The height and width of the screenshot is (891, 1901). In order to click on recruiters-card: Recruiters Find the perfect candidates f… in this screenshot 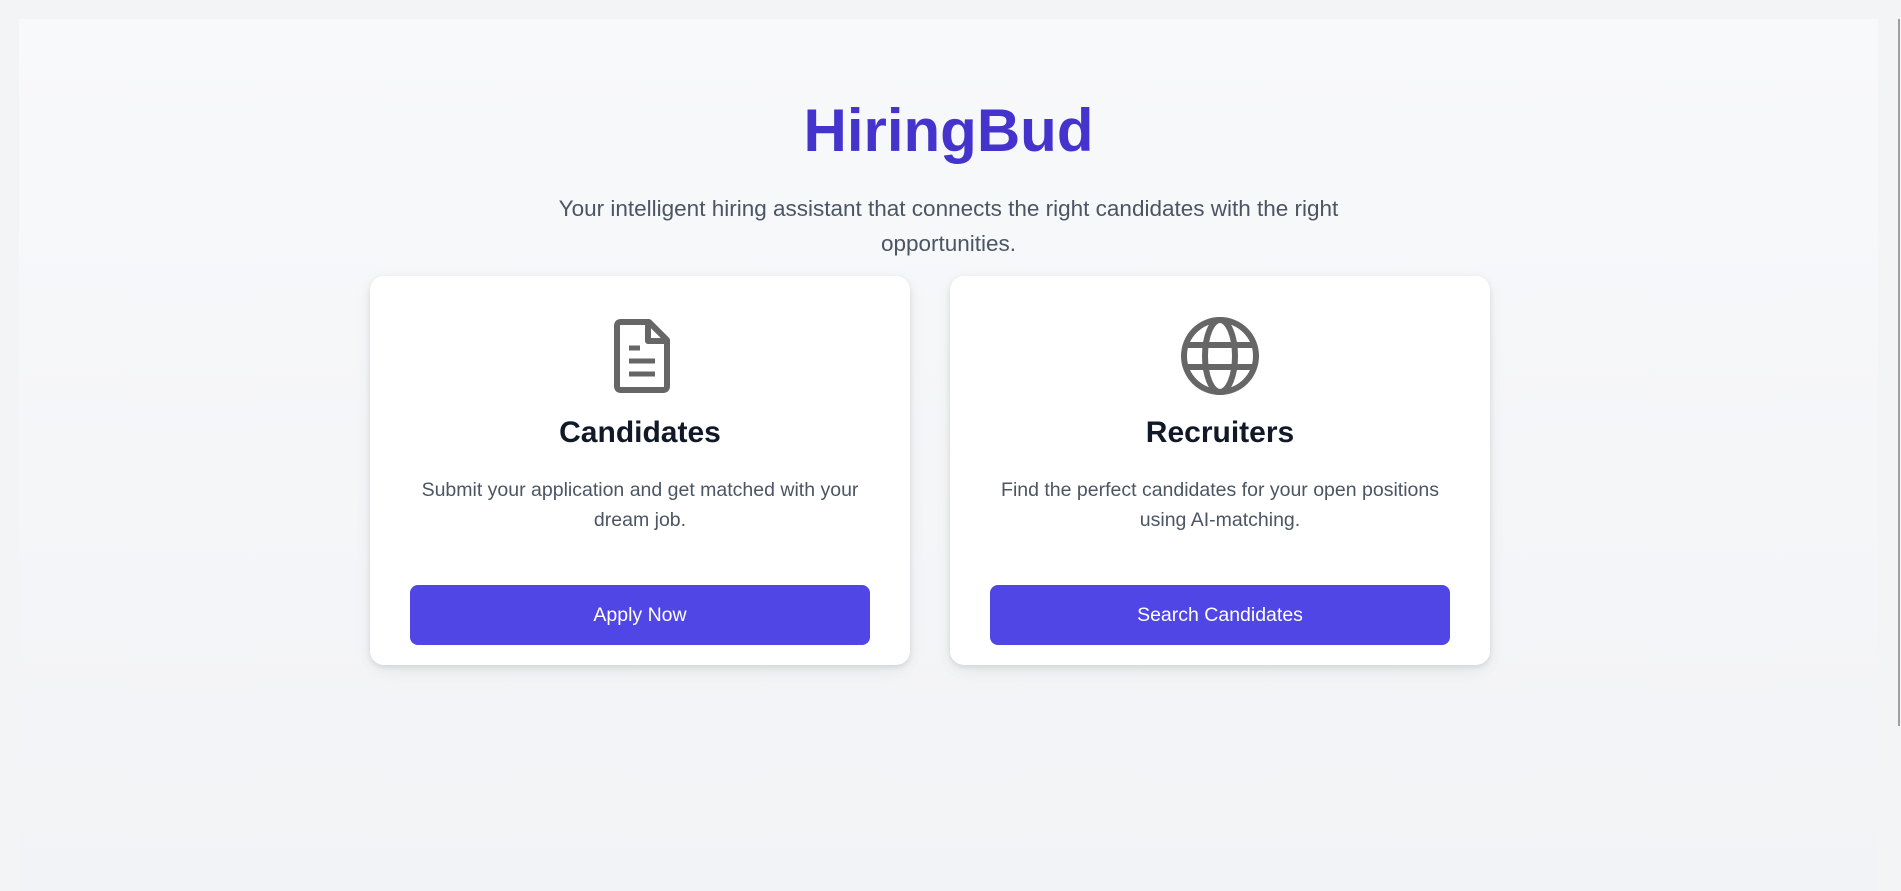, I will do `click(1220, 470)`.